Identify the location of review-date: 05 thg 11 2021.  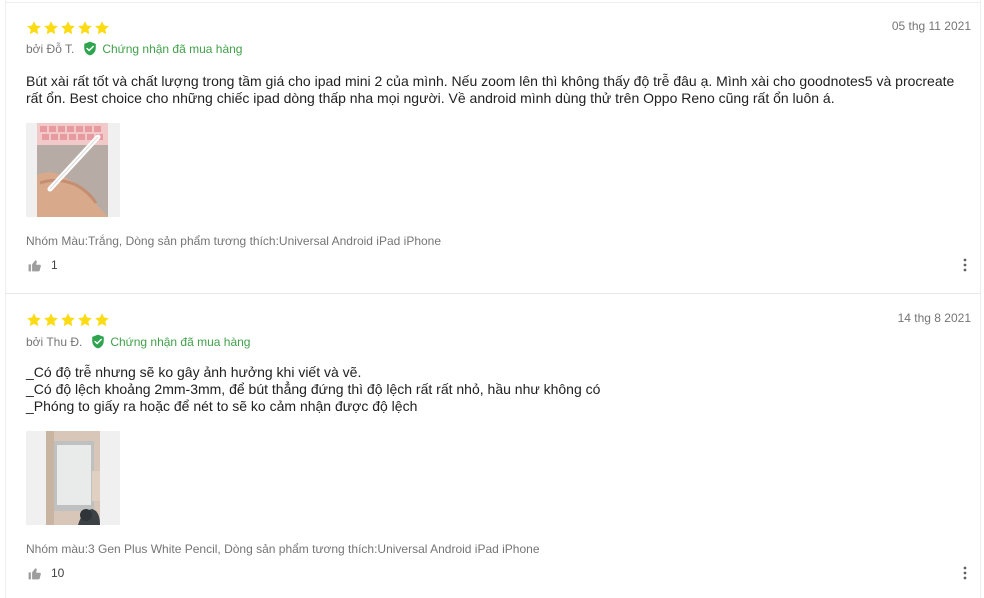
(931, 26).